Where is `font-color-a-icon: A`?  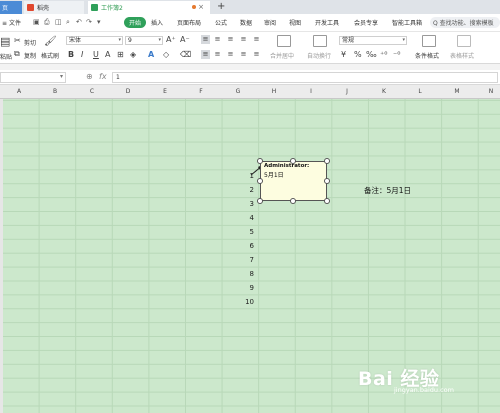
font-color-a-icon: A is located at coordinates (151, 55).